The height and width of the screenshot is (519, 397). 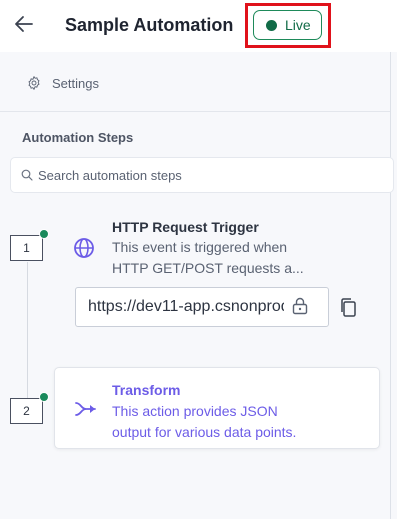 I want to click on copy-icon, so click(x=348, y=308).